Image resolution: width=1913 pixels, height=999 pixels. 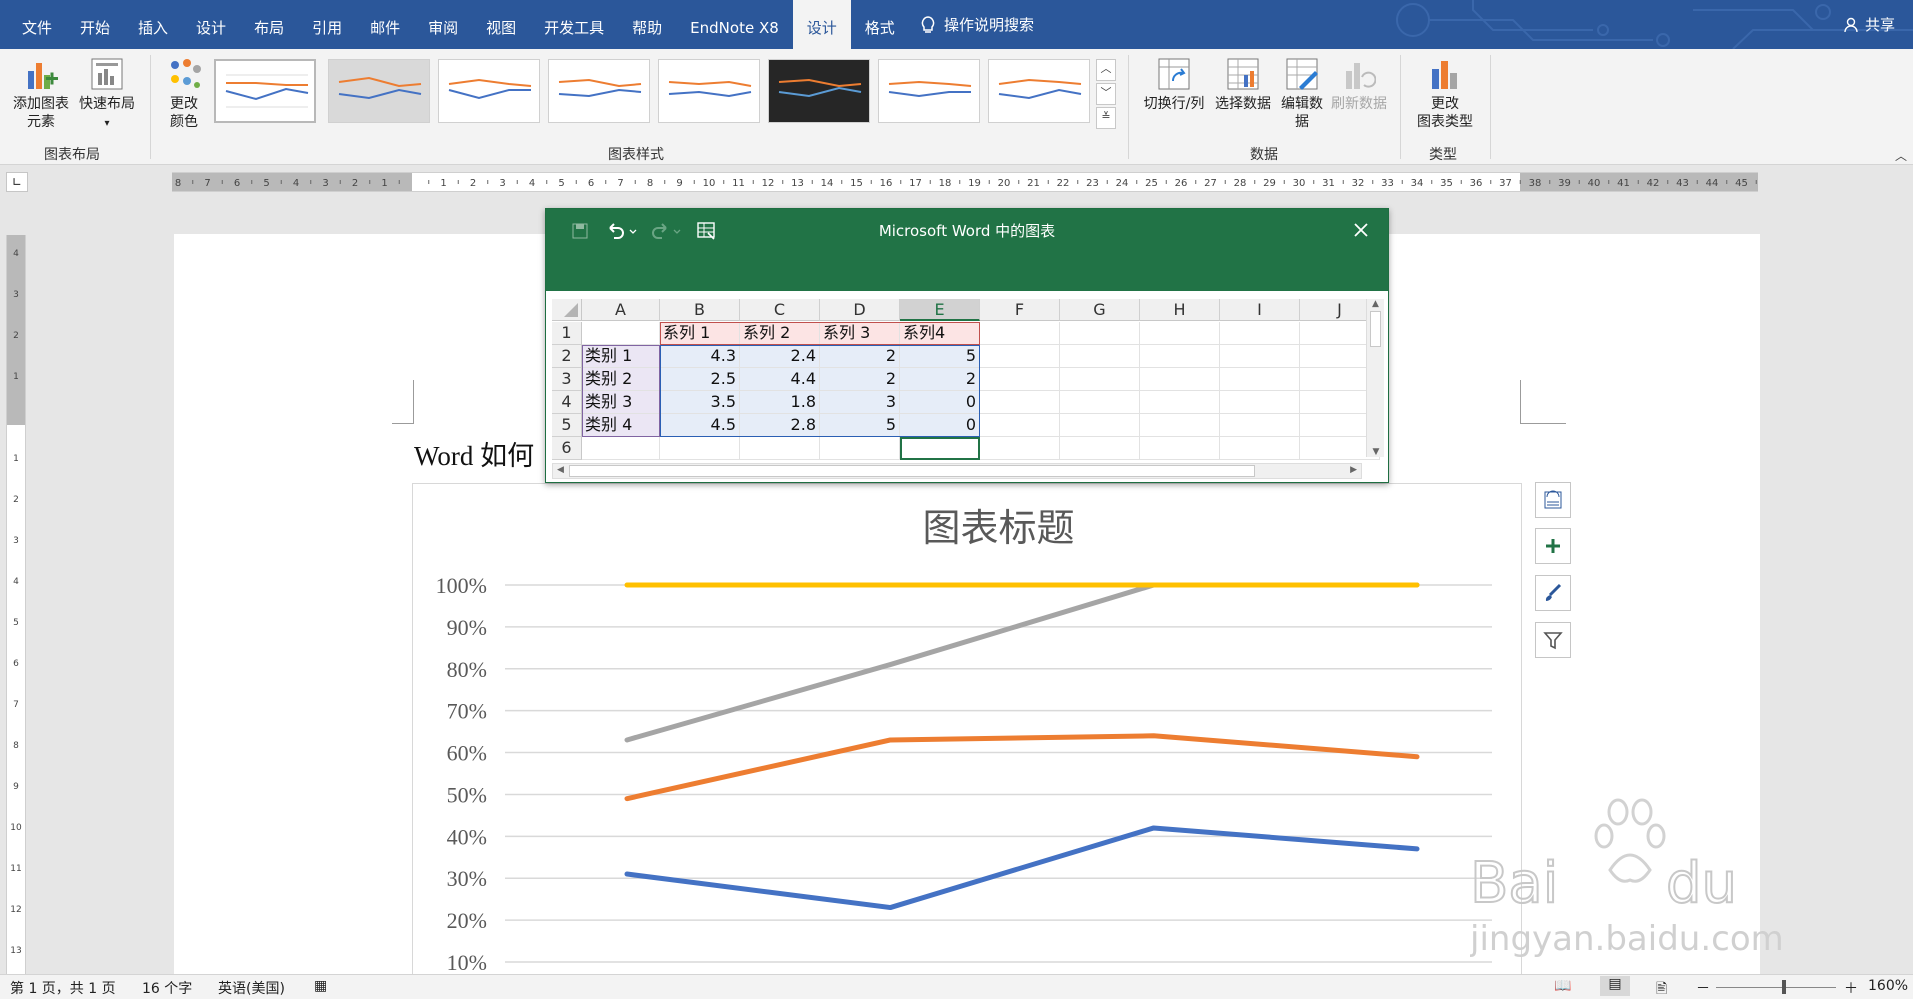 What do you see at coordinates (621, 425) in the screenshot?
I see `cell: 类别 4` at bounding box center [621, 425].